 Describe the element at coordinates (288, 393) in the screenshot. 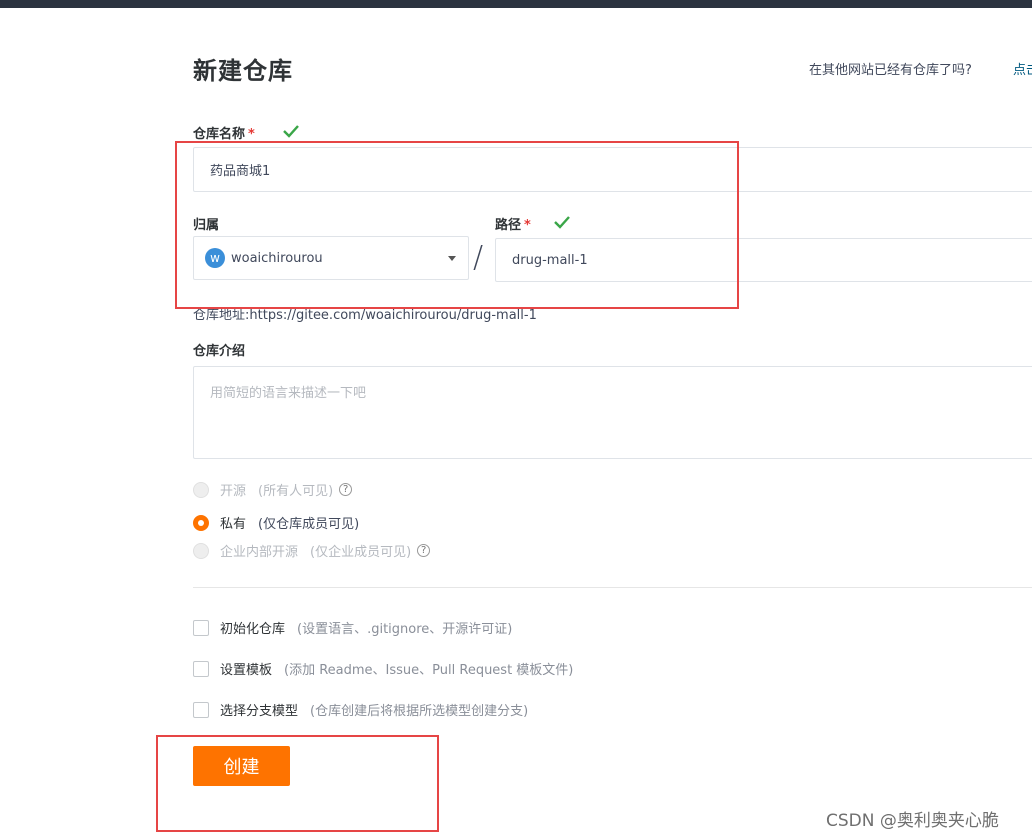

I see `description-placeholder: 用简短的语言来描述一下吧` at that location.